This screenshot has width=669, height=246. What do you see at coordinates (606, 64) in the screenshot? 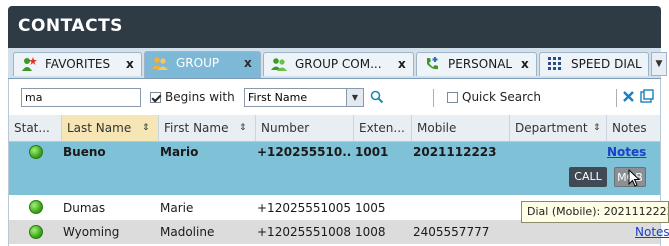
I see `tab-label: SPEED DIAL` at bounding box center [606, 64].